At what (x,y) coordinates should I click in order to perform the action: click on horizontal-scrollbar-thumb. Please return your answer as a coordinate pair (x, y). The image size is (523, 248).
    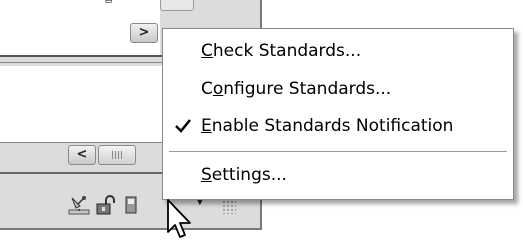
    Looking at the image, I should click on (117, 155).